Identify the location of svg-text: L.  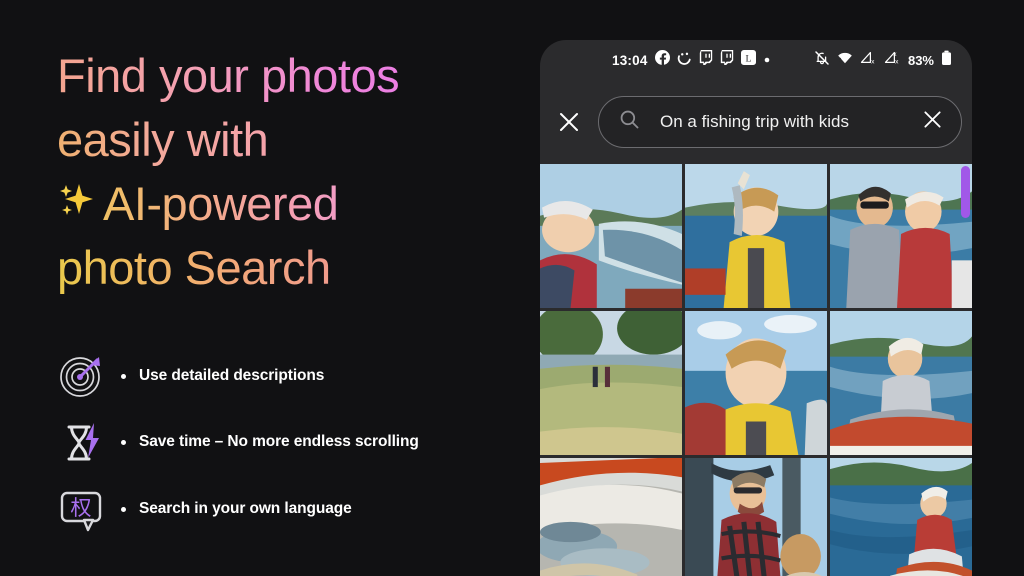
(748, 59).